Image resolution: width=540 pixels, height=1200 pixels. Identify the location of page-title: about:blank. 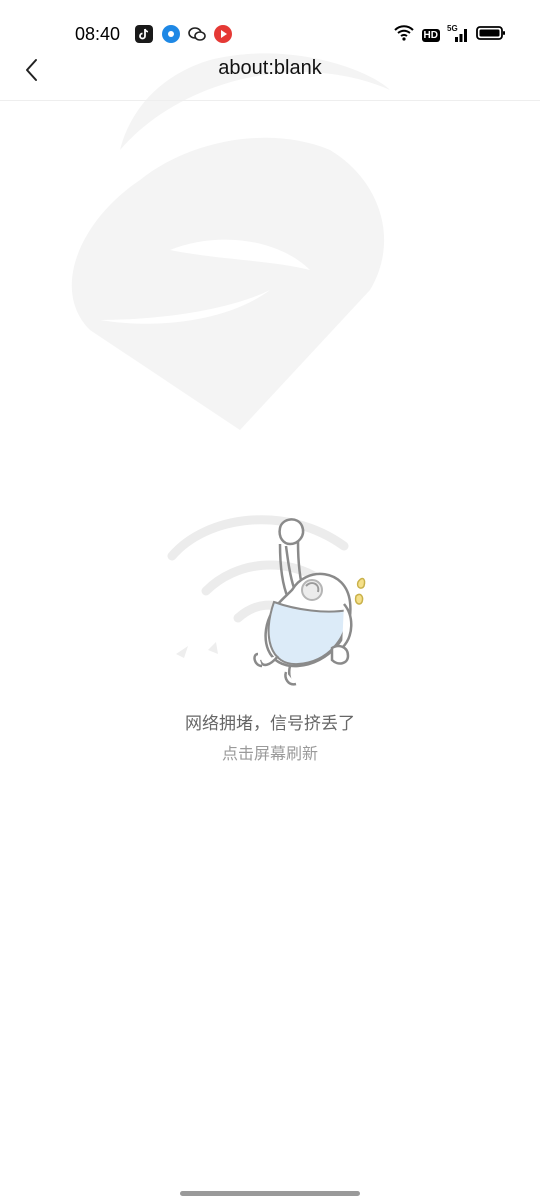
(270, 68).